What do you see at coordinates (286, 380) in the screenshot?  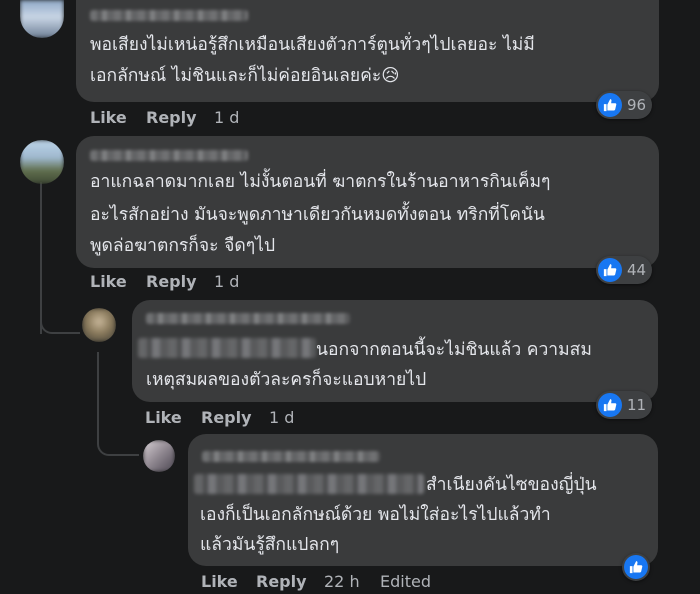 I see `reply-text-line: เหตุสมผลของตัวละครก็จะแอบหายไป` at bounding box center [286, 380].